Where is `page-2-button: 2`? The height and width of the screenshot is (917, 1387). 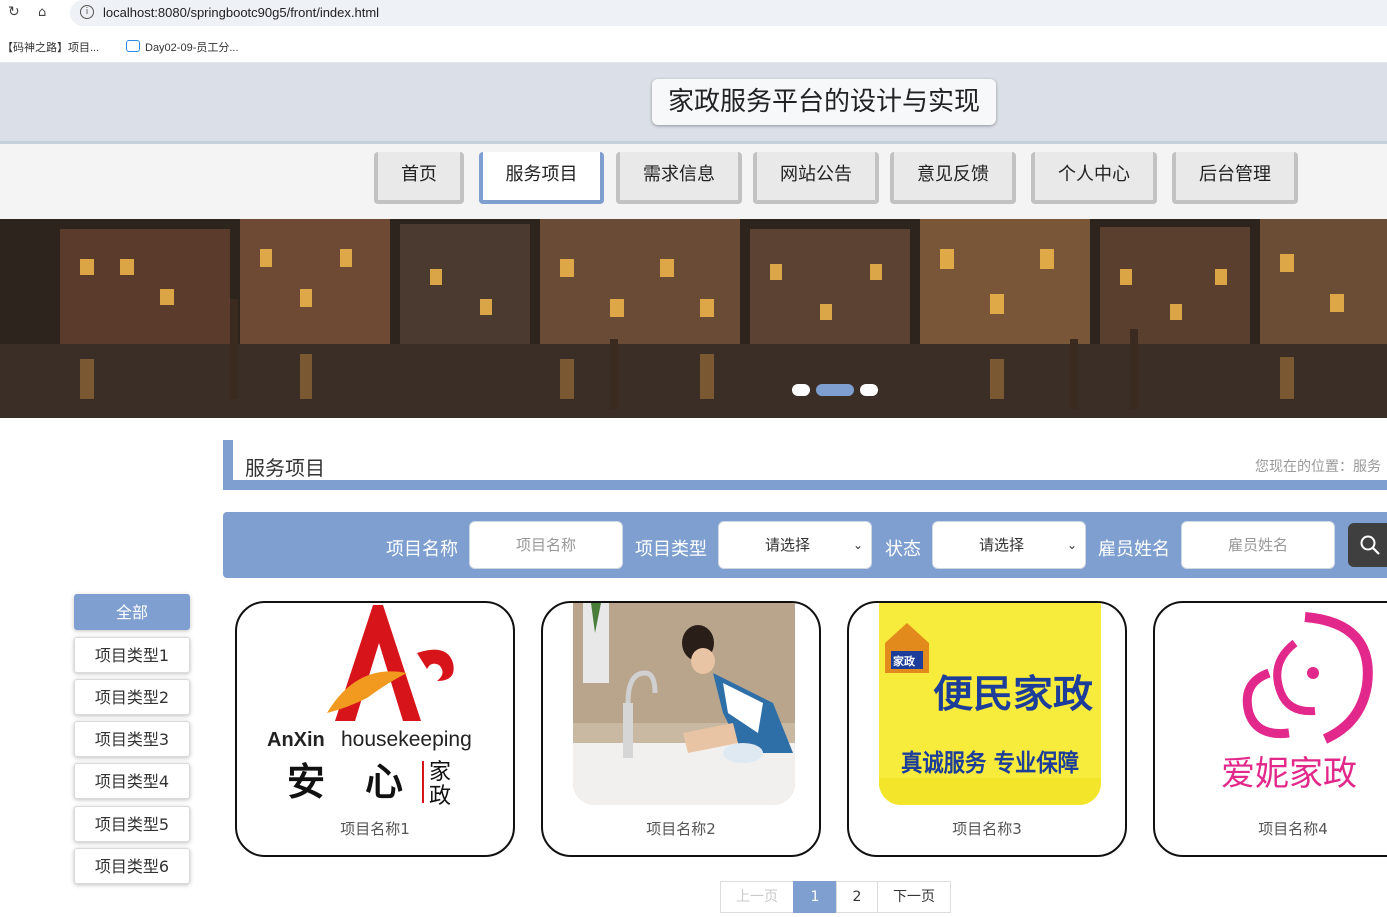 page-2-button: 2 is located at coordinates (857, 897).